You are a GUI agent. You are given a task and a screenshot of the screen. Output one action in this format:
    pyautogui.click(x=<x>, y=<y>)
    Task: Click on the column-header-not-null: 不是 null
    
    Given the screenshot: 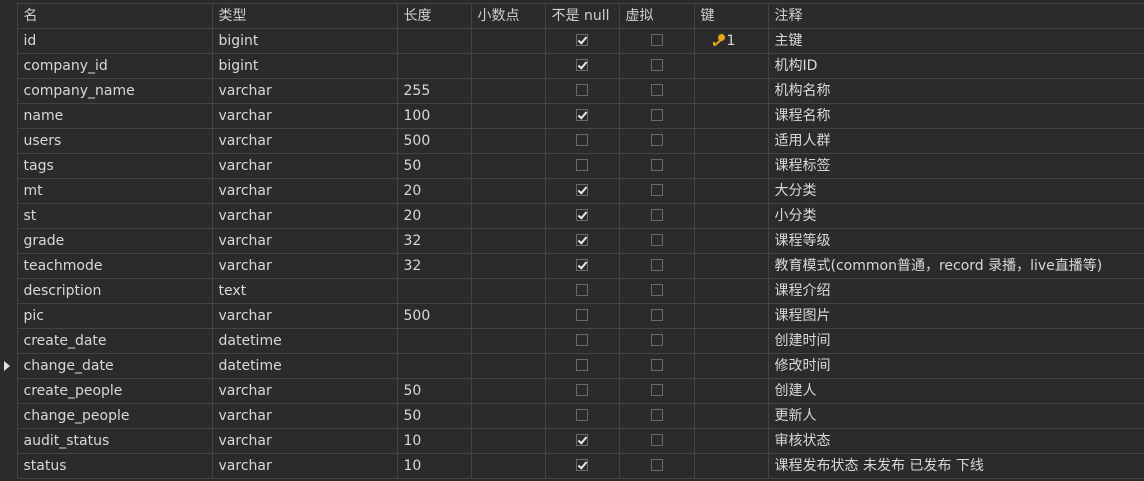 What is the action you would take?
    pyautogui.click(x=582, y=16)
    